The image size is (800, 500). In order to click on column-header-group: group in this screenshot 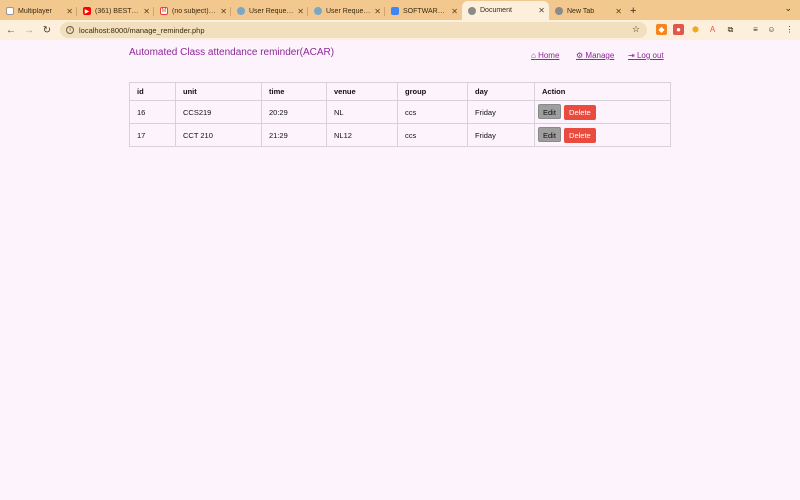, I will do `click(432, 91)`.